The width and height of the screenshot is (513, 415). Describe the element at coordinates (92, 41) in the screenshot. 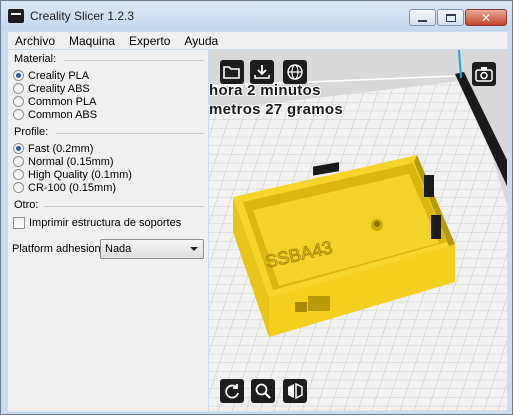

I see `menu-maquina: Maquina` at that location.